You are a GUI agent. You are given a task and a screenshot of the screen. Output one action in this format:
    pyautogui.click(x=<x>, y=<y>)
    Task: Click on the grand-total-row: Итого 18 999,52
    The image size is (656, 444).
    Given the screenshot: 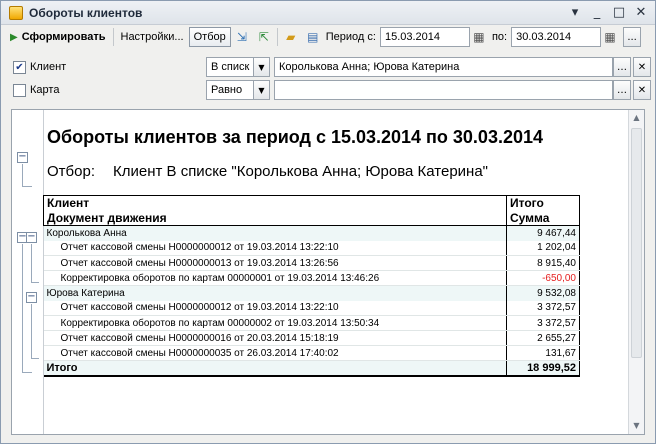 What is the action you would take?
    pyautogui.click(x=311, y=368)
    